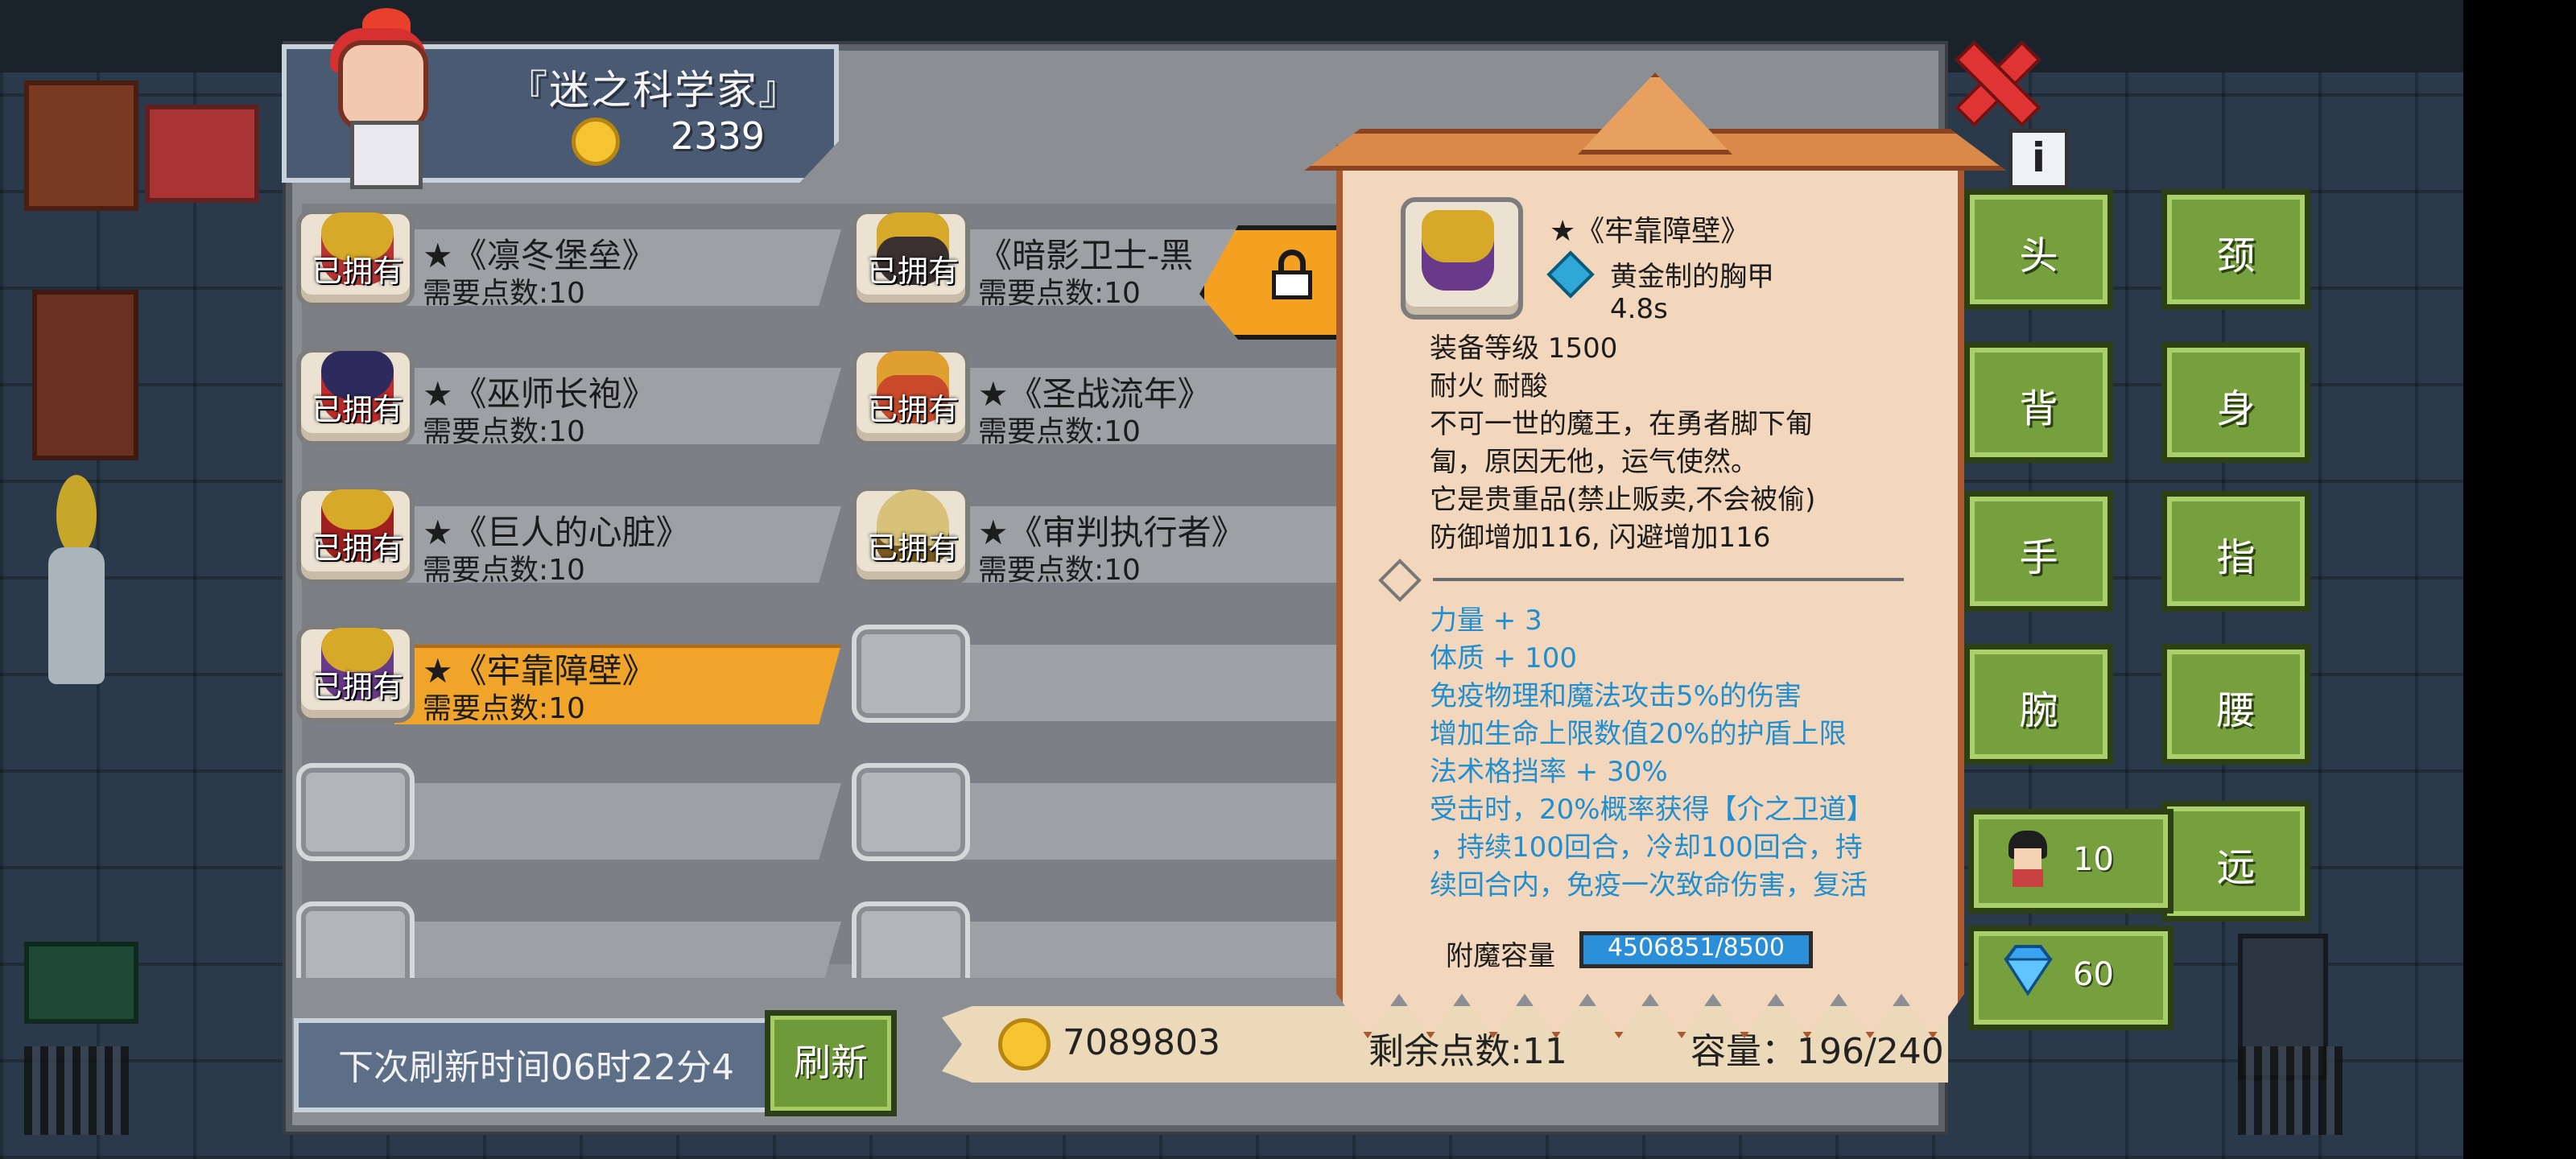  What do you see at coordinates (2236, 557) in the screenshot?
I see `slot-label: 指` at bounding box center [2236, 557].